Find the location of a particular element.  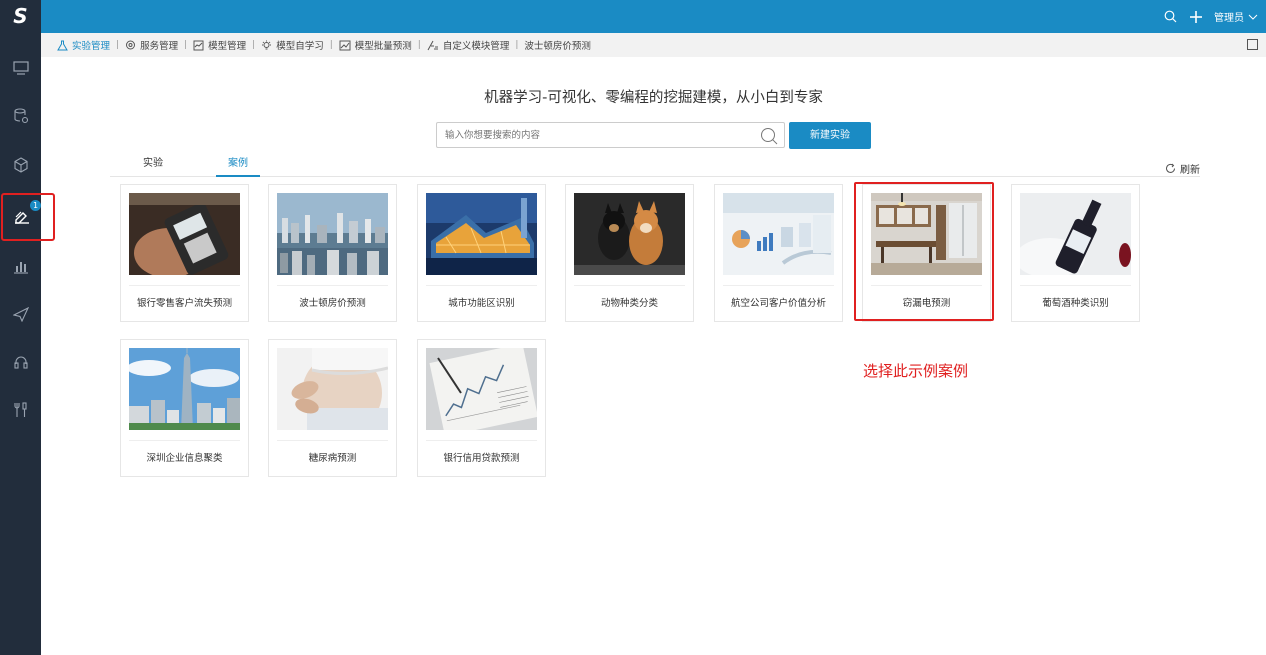

case-card-diabetes-prediction: 糖尿病预测 is located at coordinates (332, 408).